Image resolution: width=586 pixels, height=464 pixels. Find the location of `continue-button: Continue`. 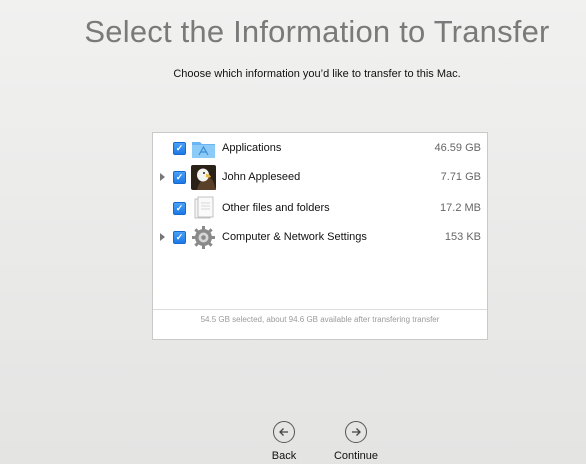

continue-button: Continue is located at coordinates (356, 441).